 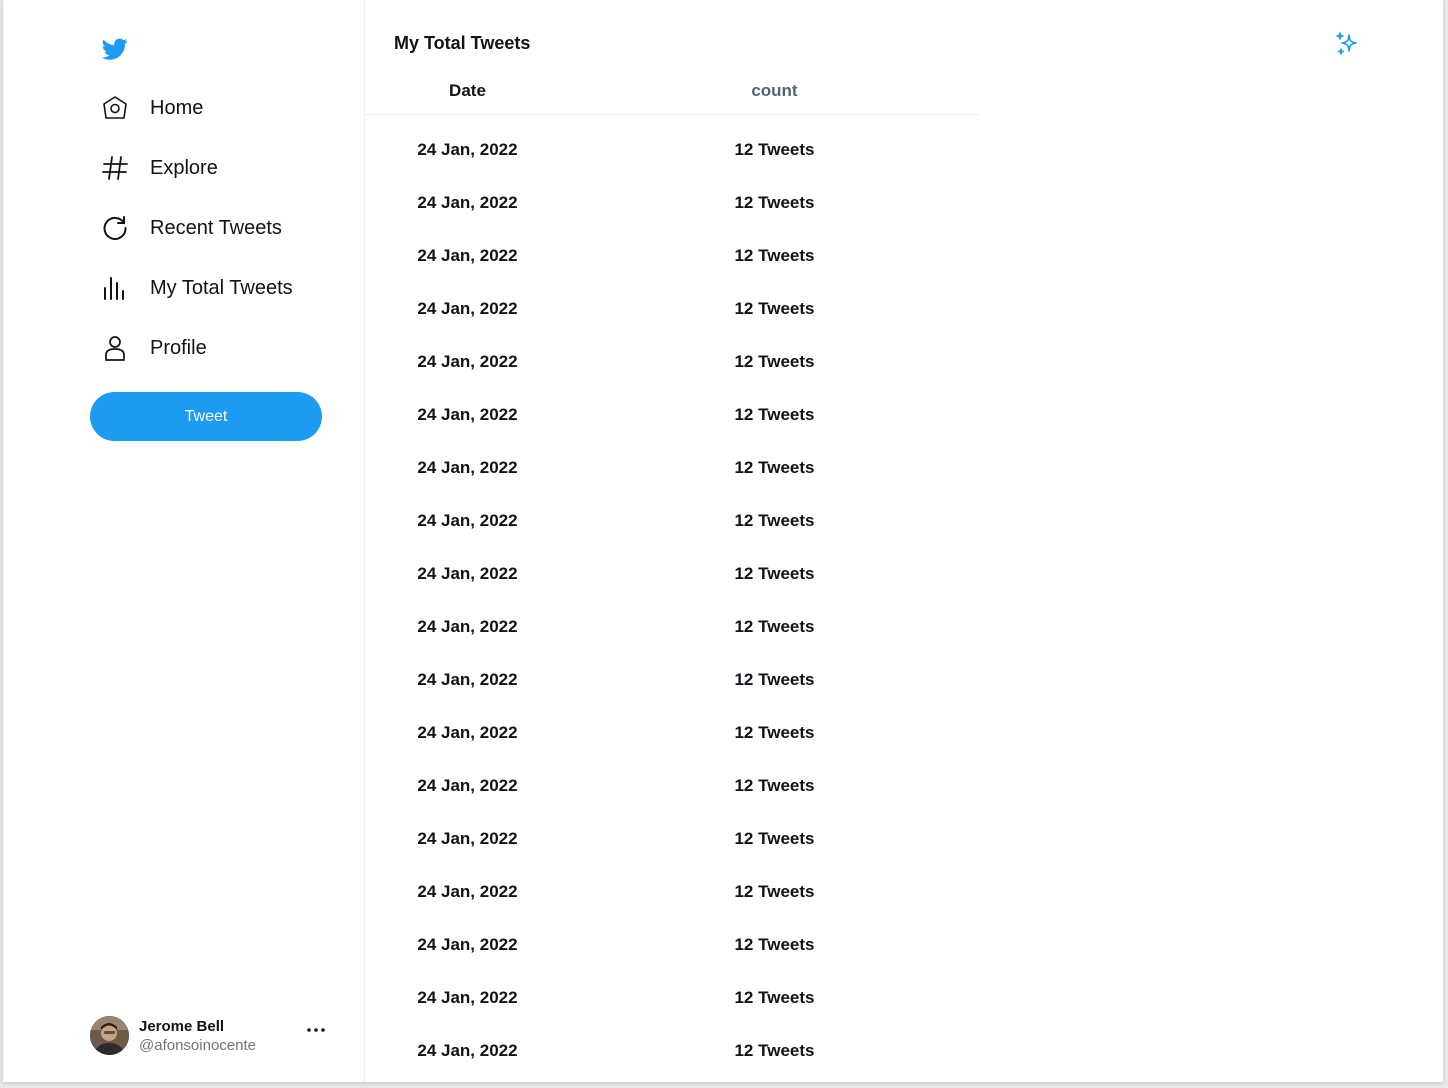 I want to click on account-switcher: Jerome Bell @afonsoinocente, so click(x=210, y=1036).